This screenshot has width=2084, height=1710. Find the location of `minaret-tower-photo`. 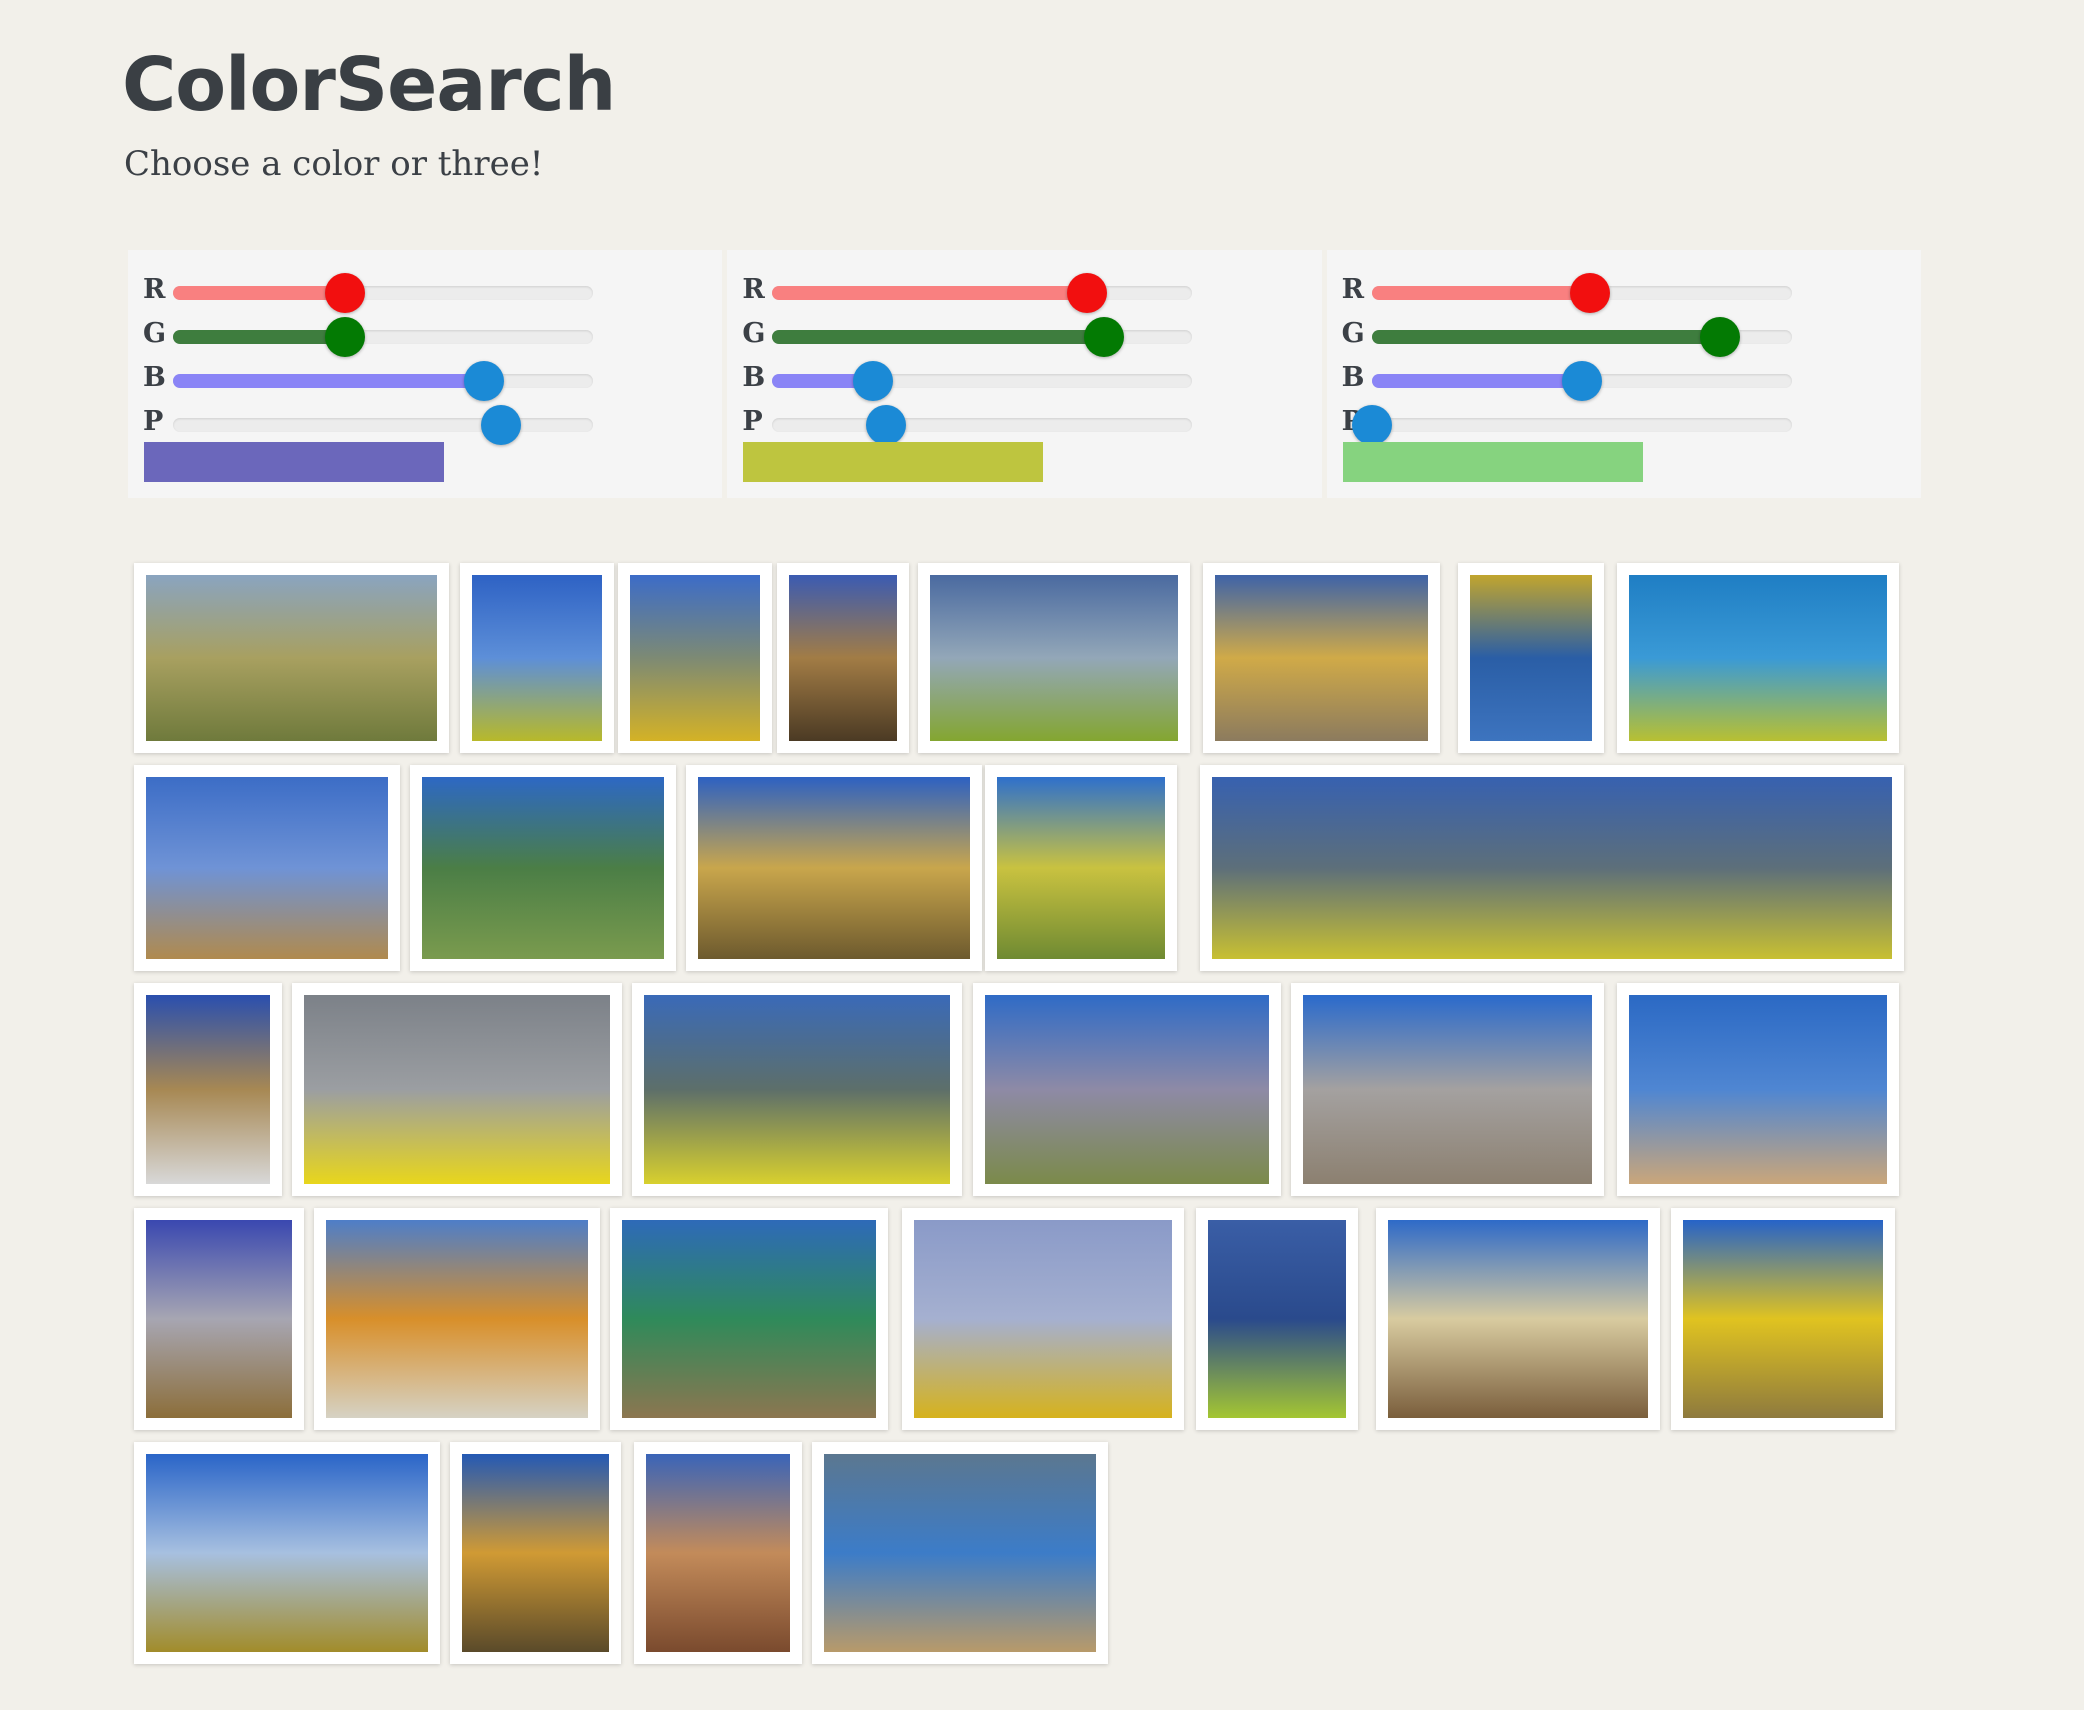

minaret-tower-photo is located at coordinates (208, 1089).